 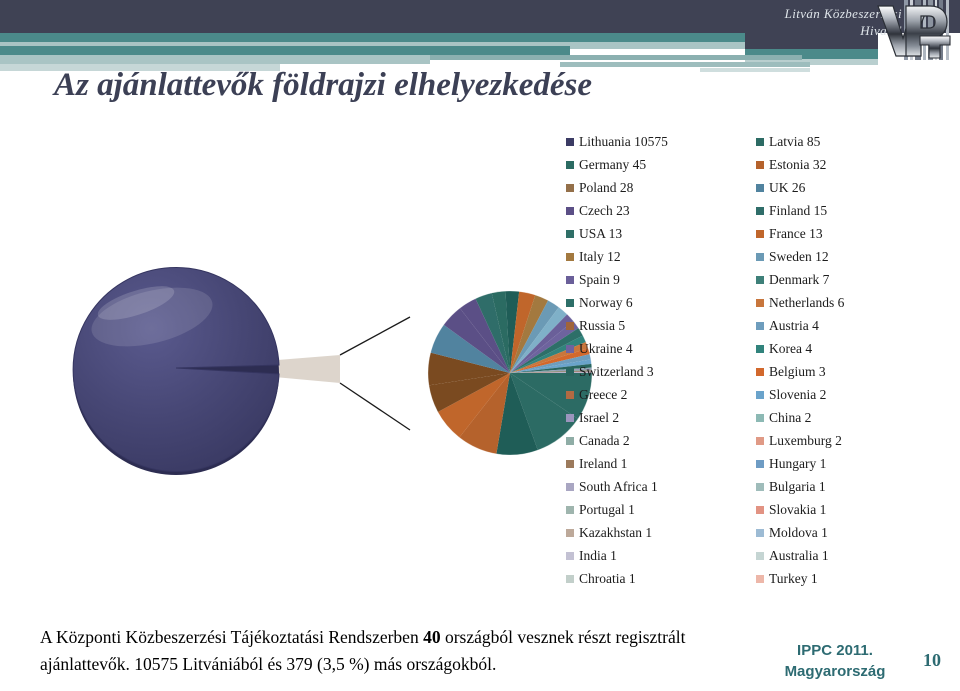 I want to click on legend-item: Korea 4, so click(x=851, y=348).